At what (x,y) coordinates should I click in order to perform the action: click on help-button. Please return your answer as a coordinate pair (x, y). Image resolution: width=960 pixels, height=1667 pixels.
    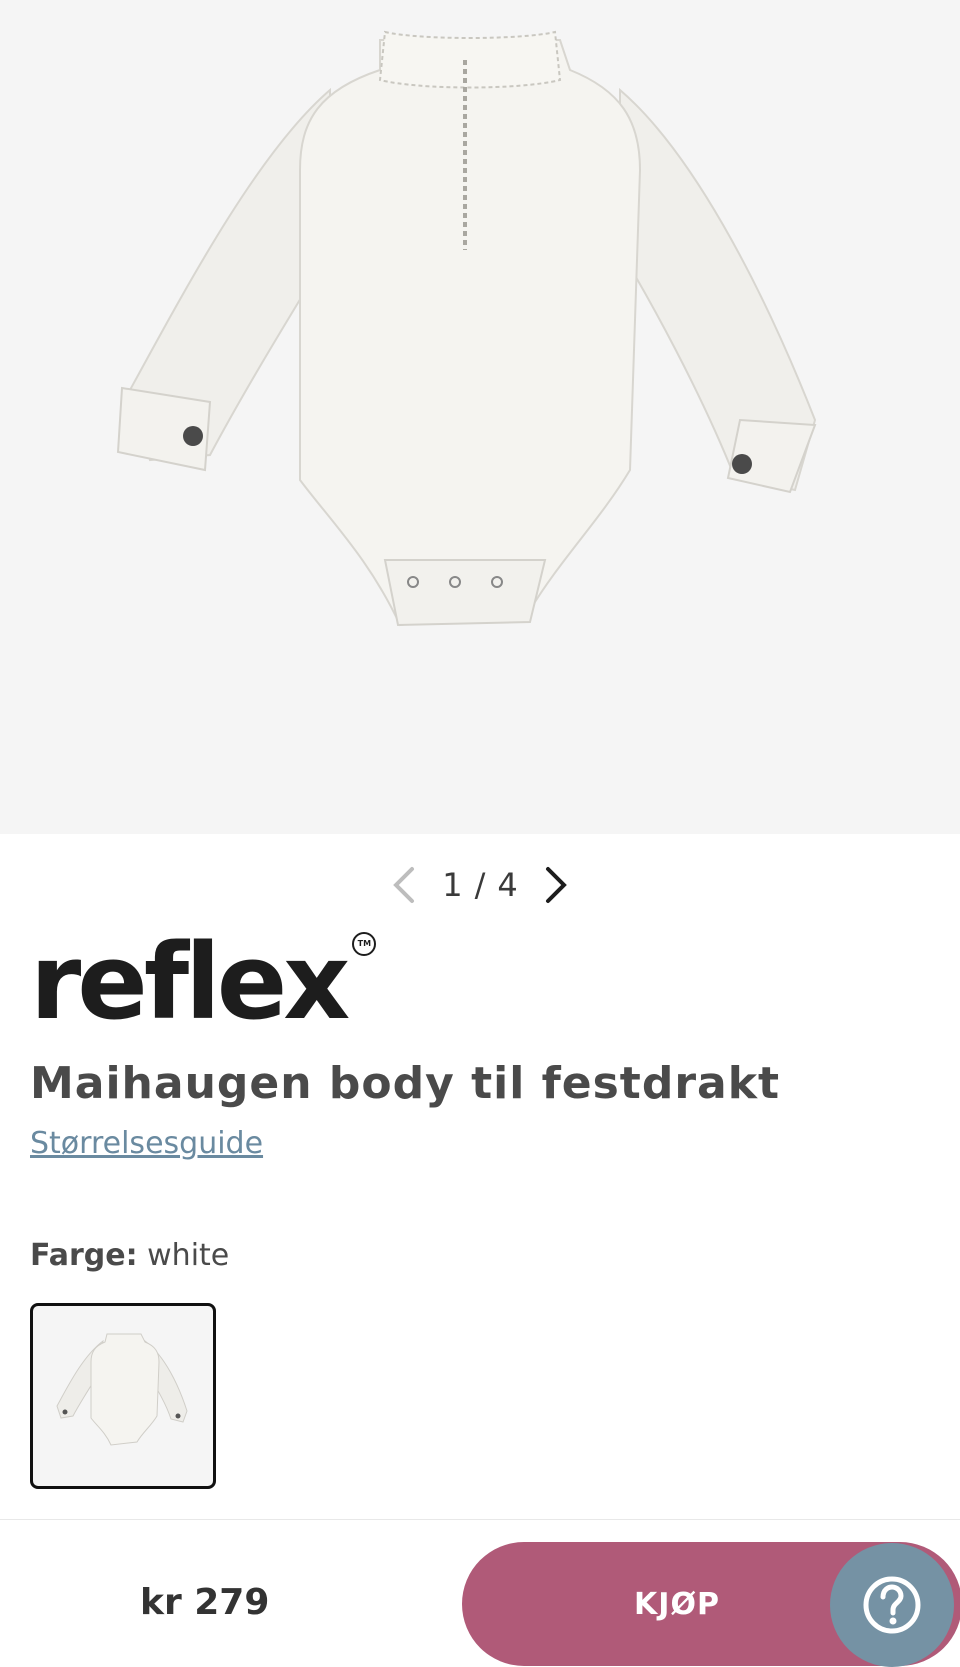
    Looking at the image, I should click on (892, 1605).